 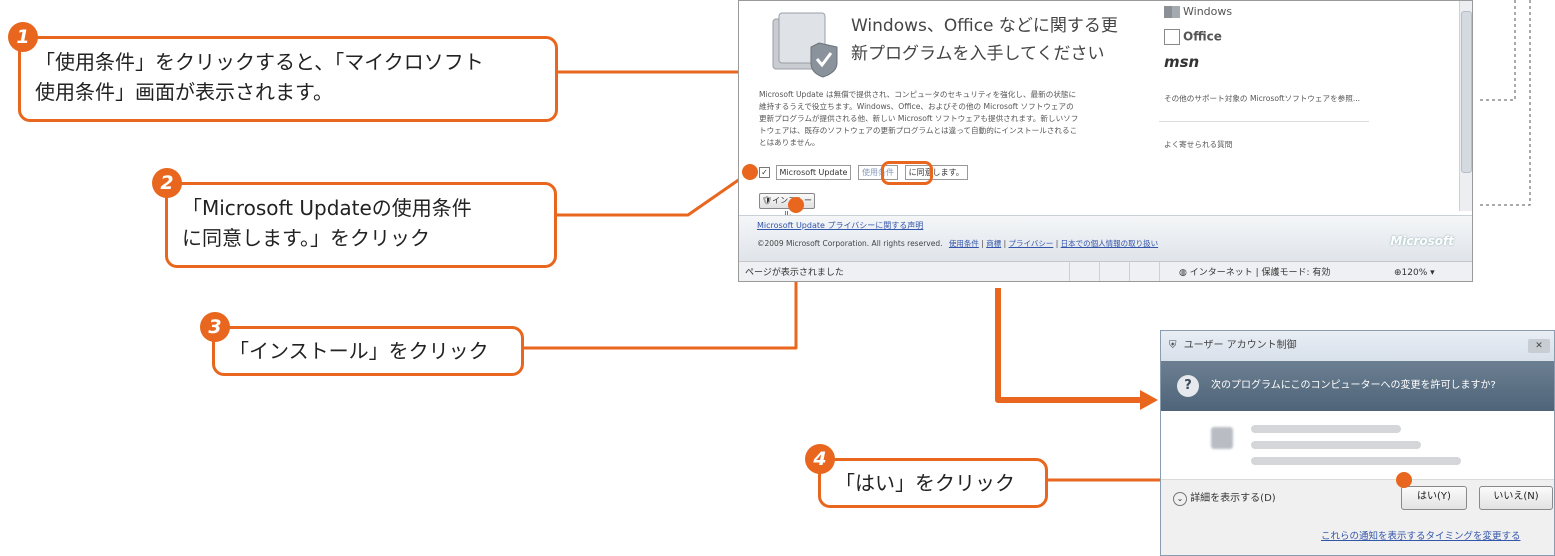 I want to click on update-heading-line2: 新プログラムを入手してください, so click(x=978, y=54).